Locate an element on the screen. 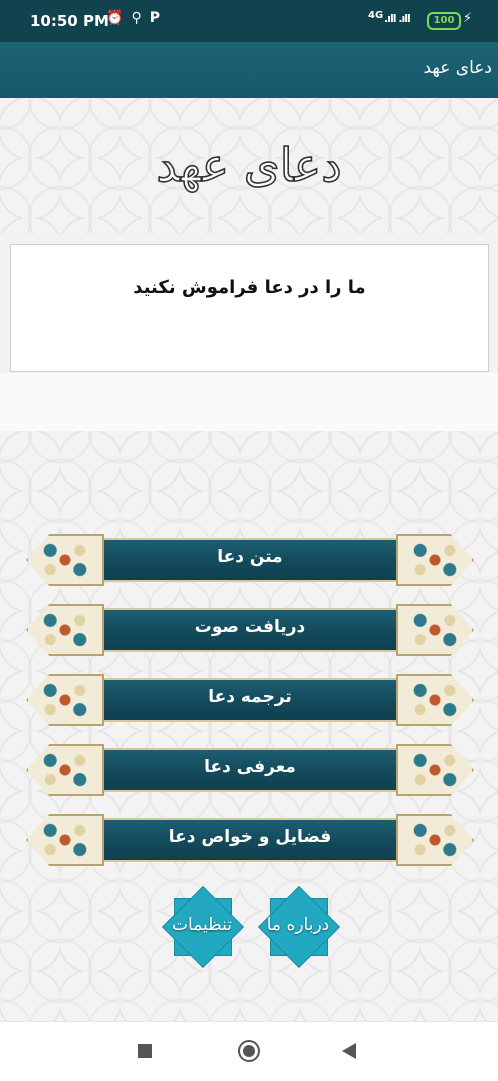 This screenshot has height=1081, width=498. about-us-button: درباره ما is located at coordinates (299, 927).